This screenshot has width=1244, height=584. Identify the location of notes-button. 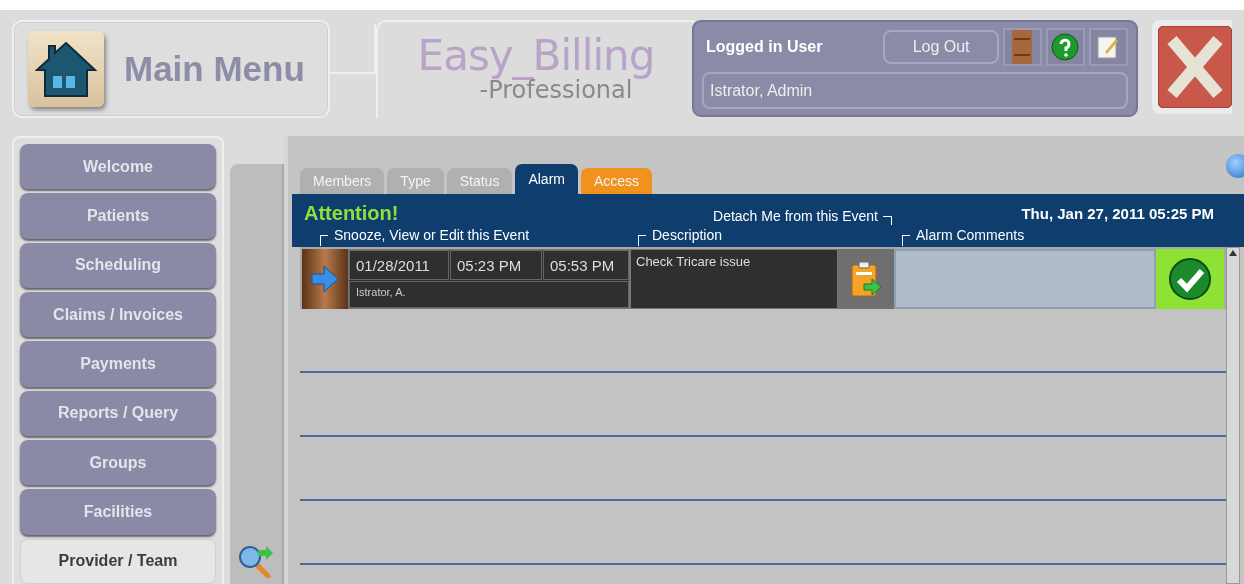
(1108, 47).